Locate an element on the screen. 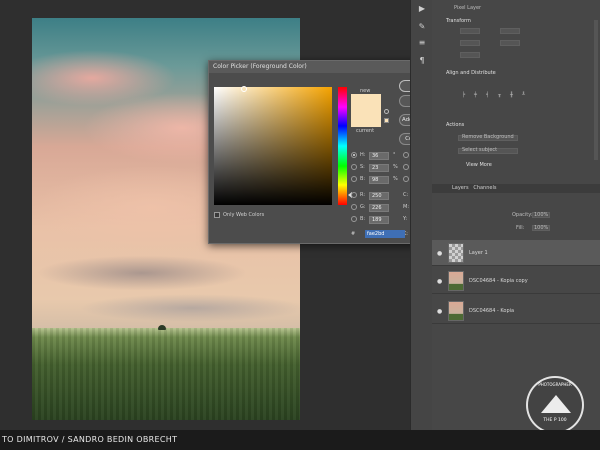 This screenshot has width=600, height=450. current-label: current is located at coordinates (365, 131).